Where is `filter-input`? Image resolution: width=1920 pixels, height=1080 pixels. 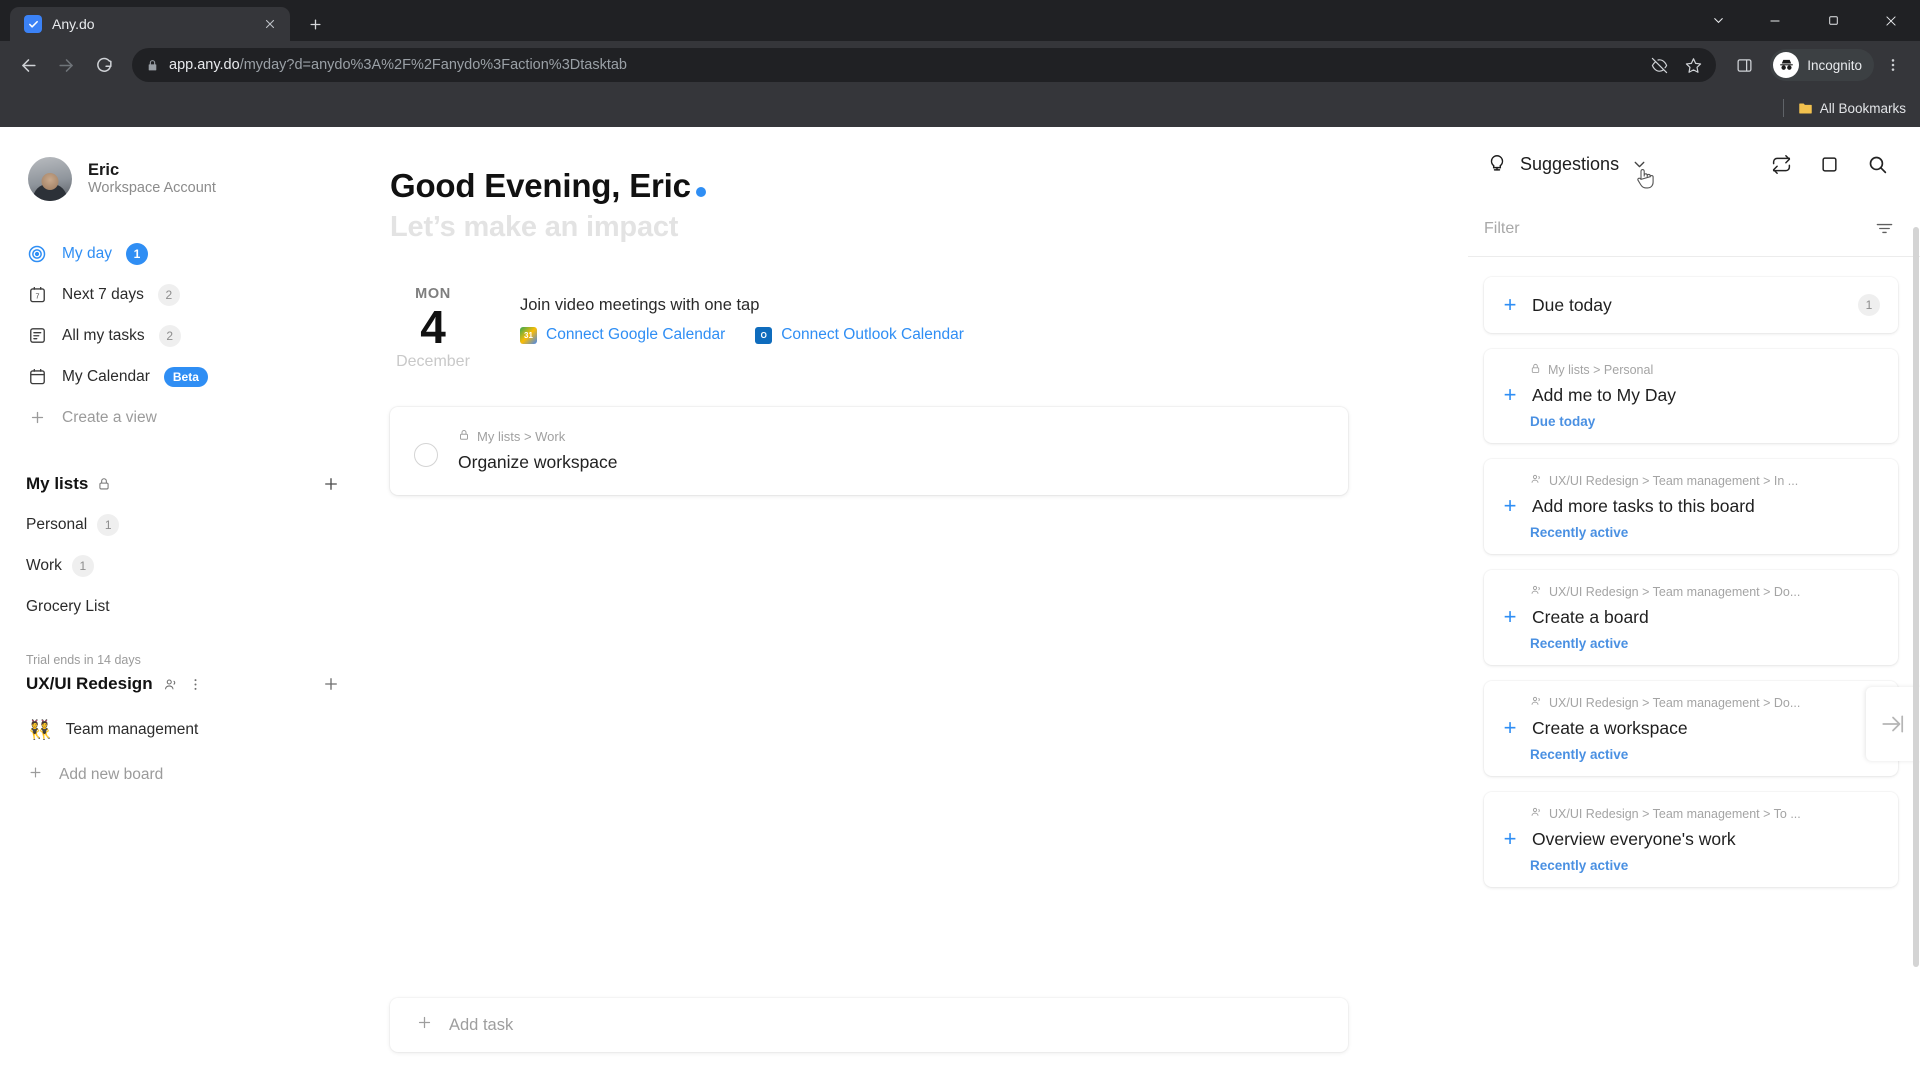 filter-input is located at coordinates (1679, 228).